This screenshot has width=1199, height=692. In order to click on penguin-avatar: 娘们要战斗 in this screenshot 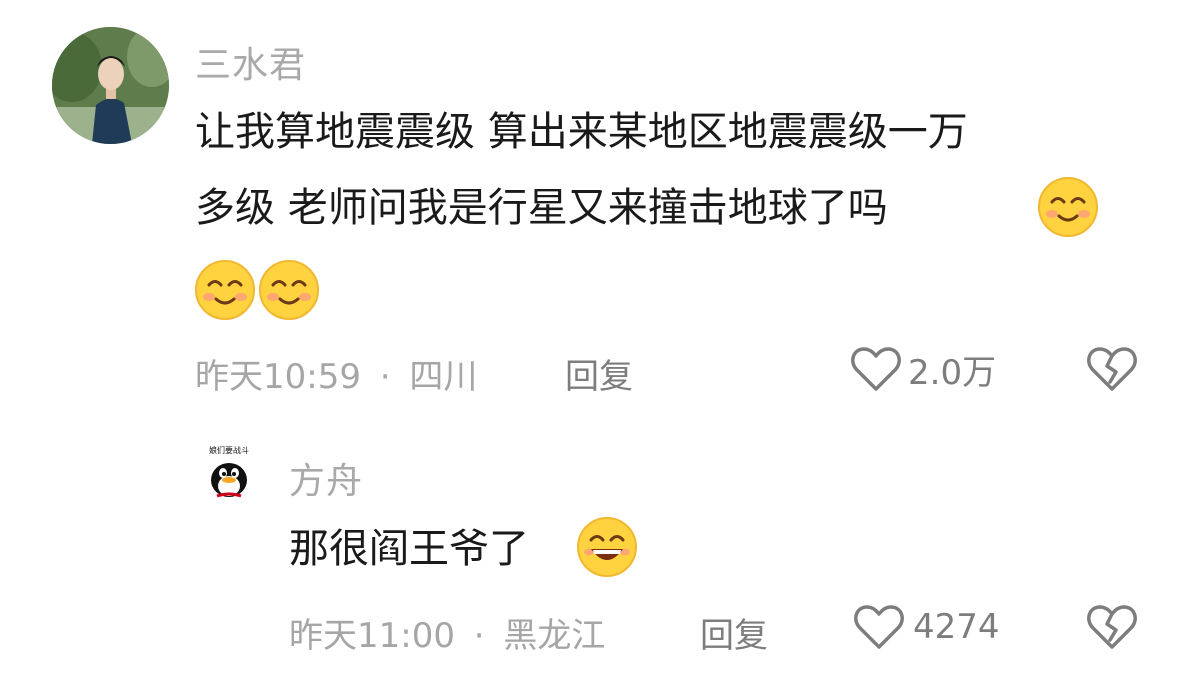, I will do `click(229, 472)`.